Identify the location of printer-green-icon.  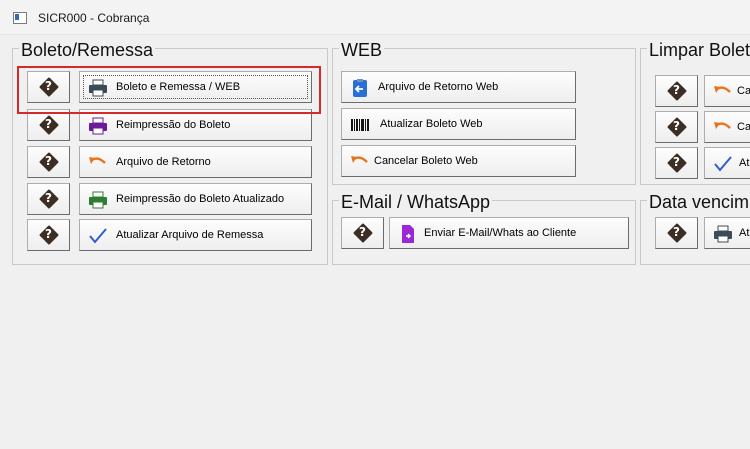
(98, 200).